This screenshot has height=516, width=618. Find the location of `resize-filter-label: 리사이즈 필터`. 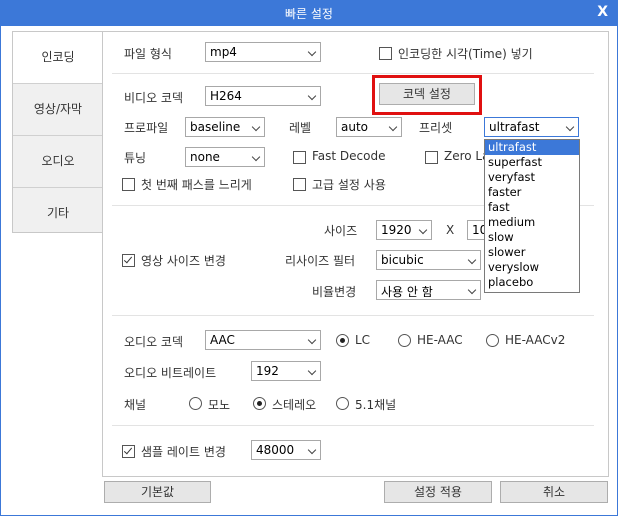

resize-filter-label: 리사이즈 필터 is located at coordinates (320, 261).